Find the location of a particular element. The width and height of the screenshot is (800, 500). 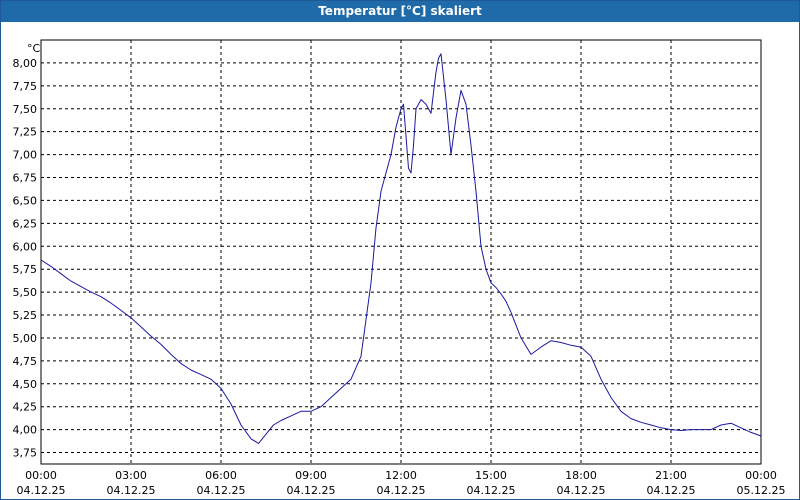

y-tick-label: 6,00 is located at coordinates (25, 246).